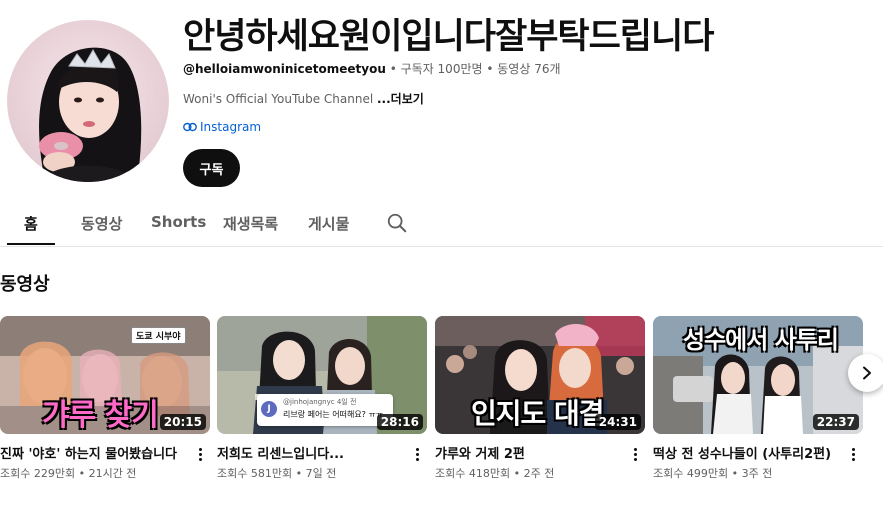 The image size is (883, 516). I want to click on comment-header: @jinhojangnyc 4일 전, so click(319, 402).